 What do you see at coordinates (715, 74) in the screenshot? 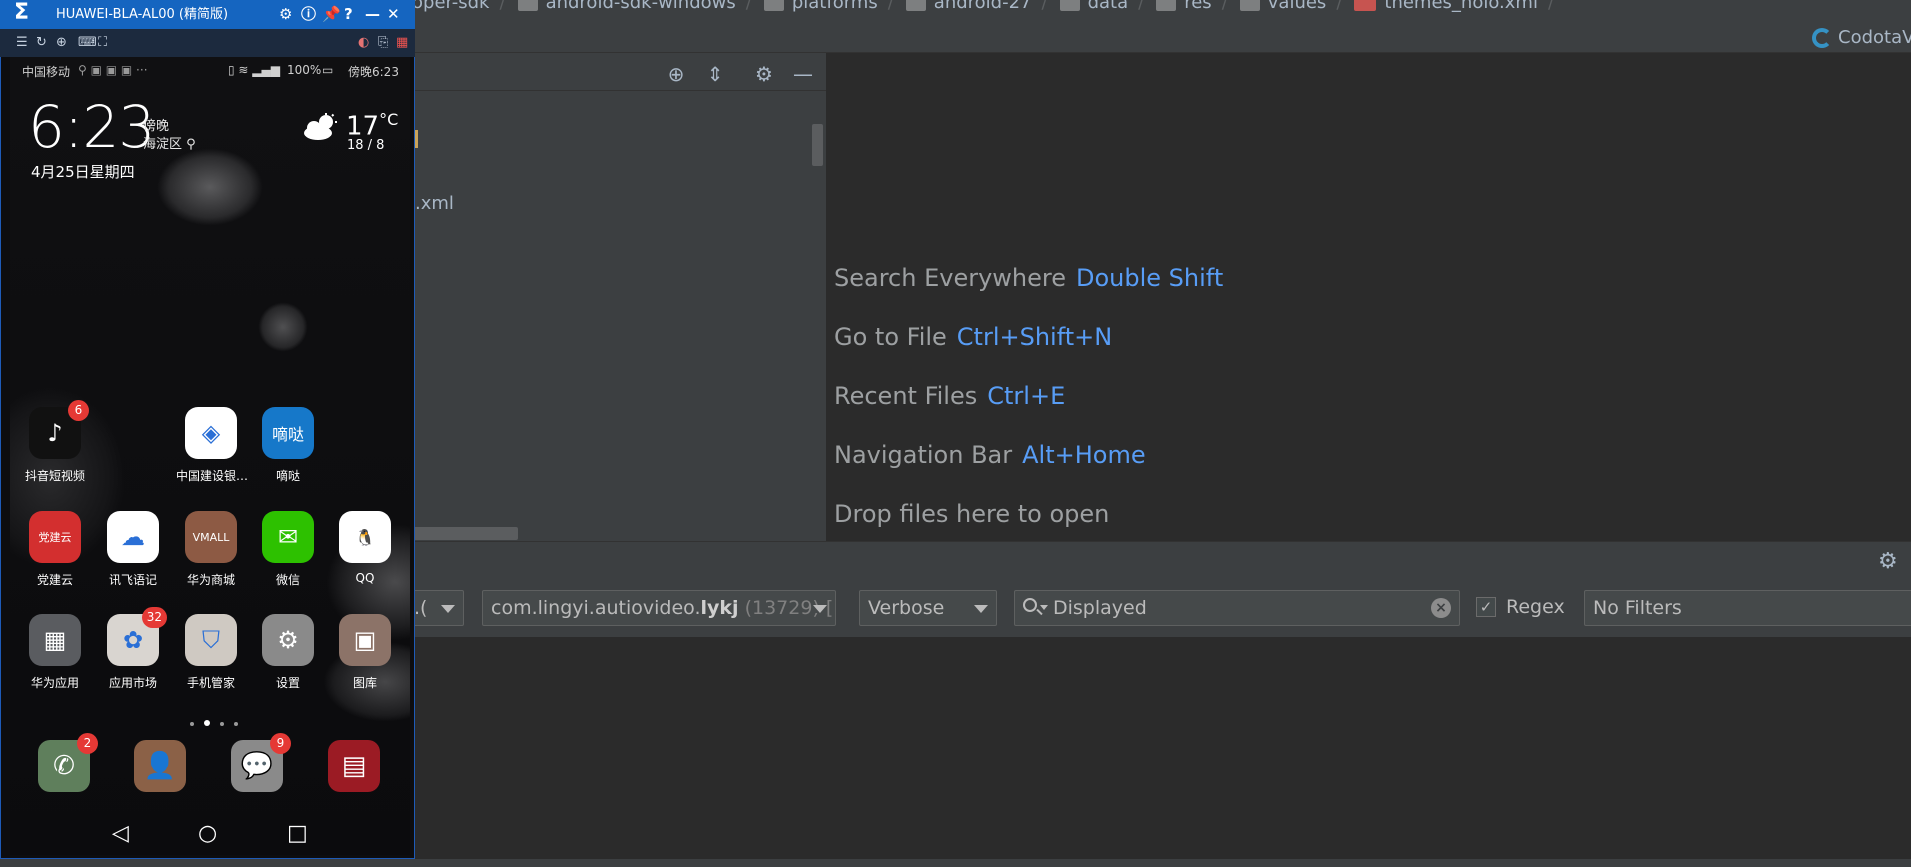
I see `collapse-all-icon: ⇕` at bounding box center [715, 74].